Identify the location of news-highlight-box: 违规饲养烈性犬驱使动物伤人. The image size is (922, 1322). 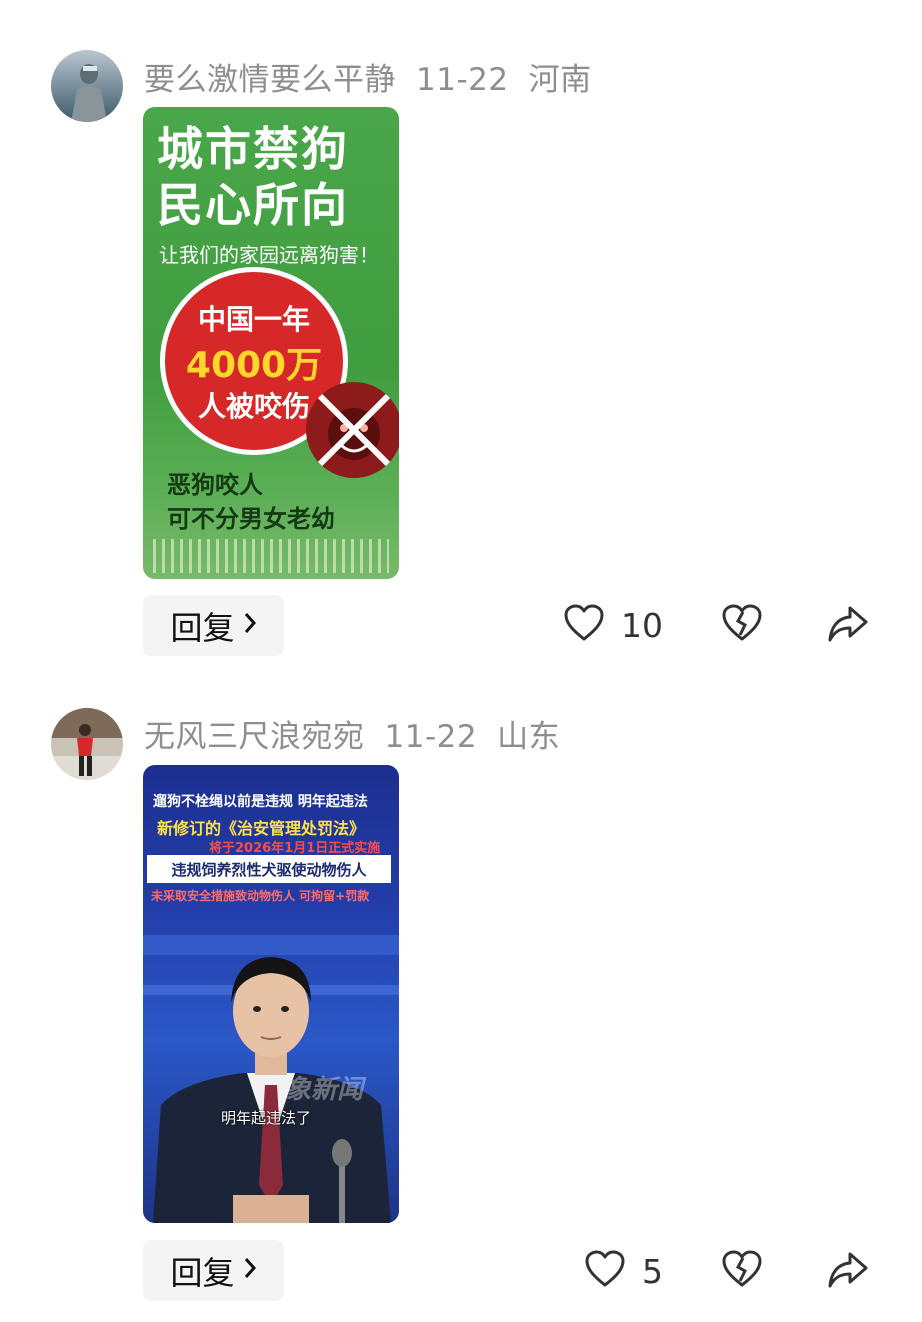
(269, 869).